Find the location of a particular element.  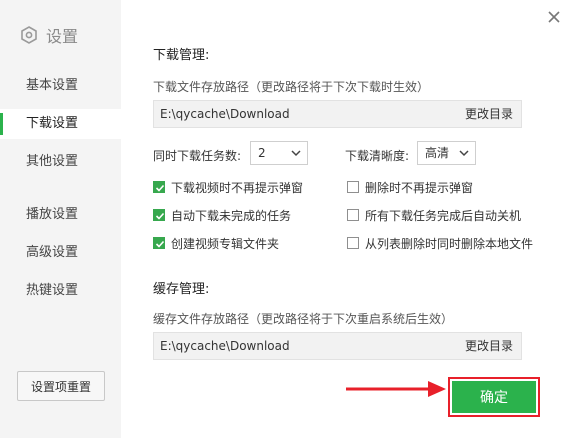

option-no-popup-on-download: 下载视频时不再提示弹窗 is located at coordinates (228, 187).